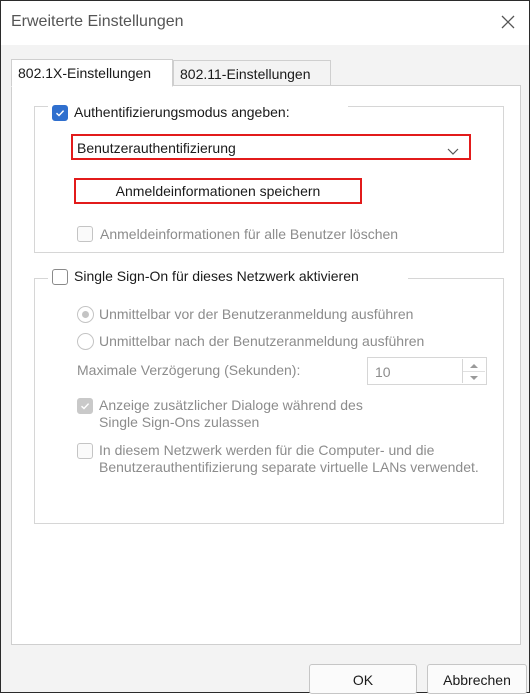 The height and width of the screenshot is (695, 532). What do you see at coordinates (477, 679) in the screenshot?
I see `cancel-button: Abbrechen` at bounding box center [477, 679].